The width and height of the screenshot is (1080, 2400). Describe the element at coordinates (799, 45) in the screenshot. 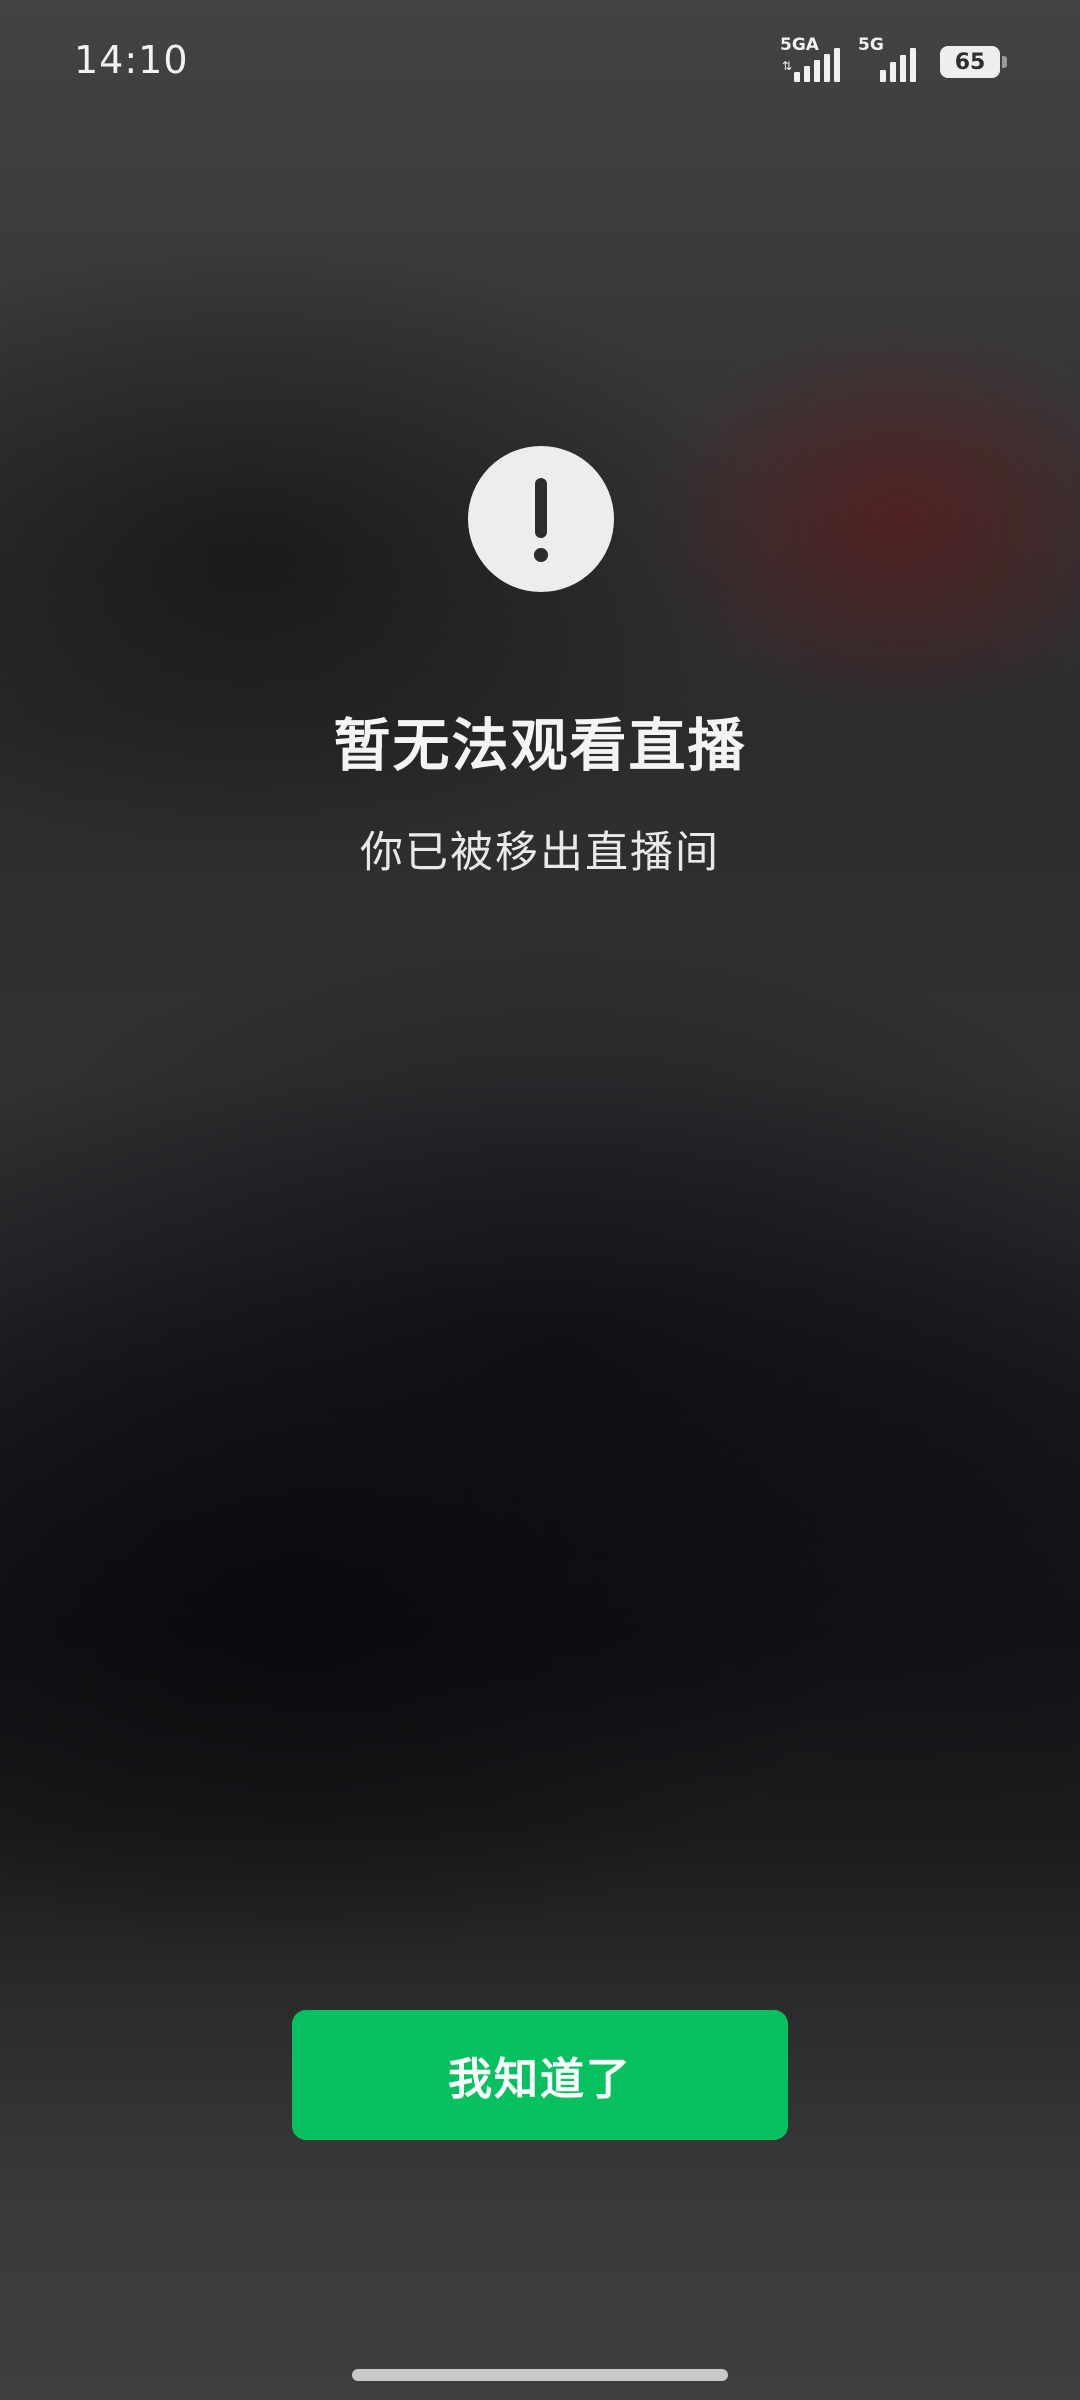

I see `network-1-label: 5GA` at that location.